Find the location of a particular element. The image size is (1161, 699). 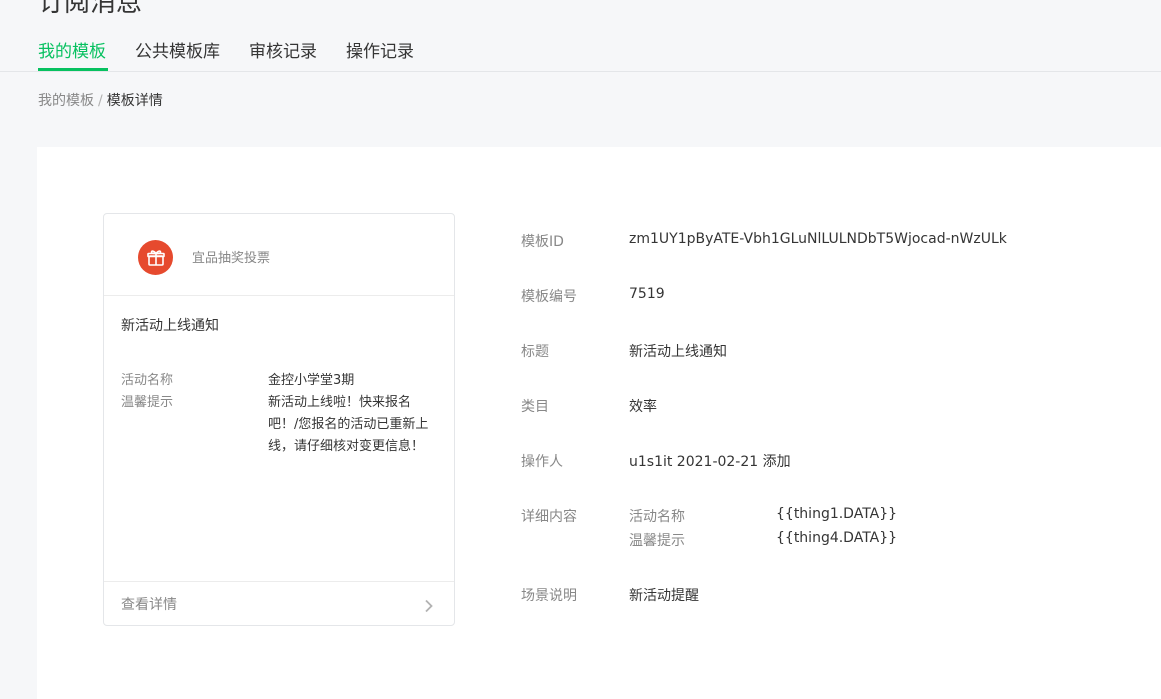

chevron-right-icon is located at coordinates (429, 607).